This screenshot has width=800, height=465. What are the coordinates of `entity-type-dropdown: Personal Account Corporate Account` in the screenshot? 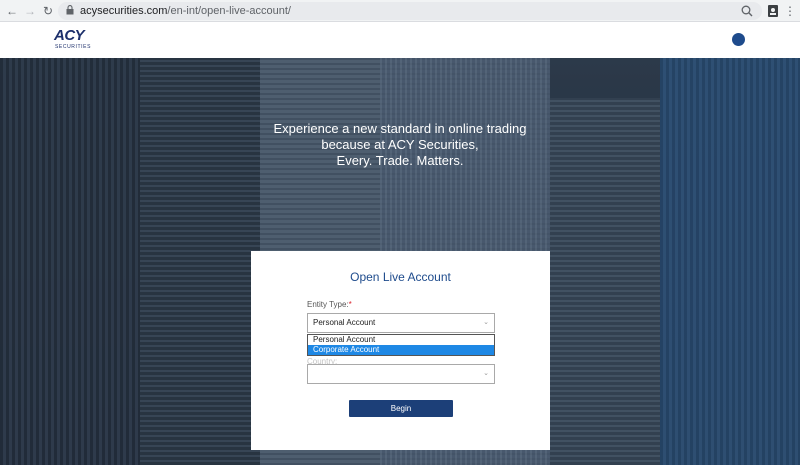 It's located at (401, 345).